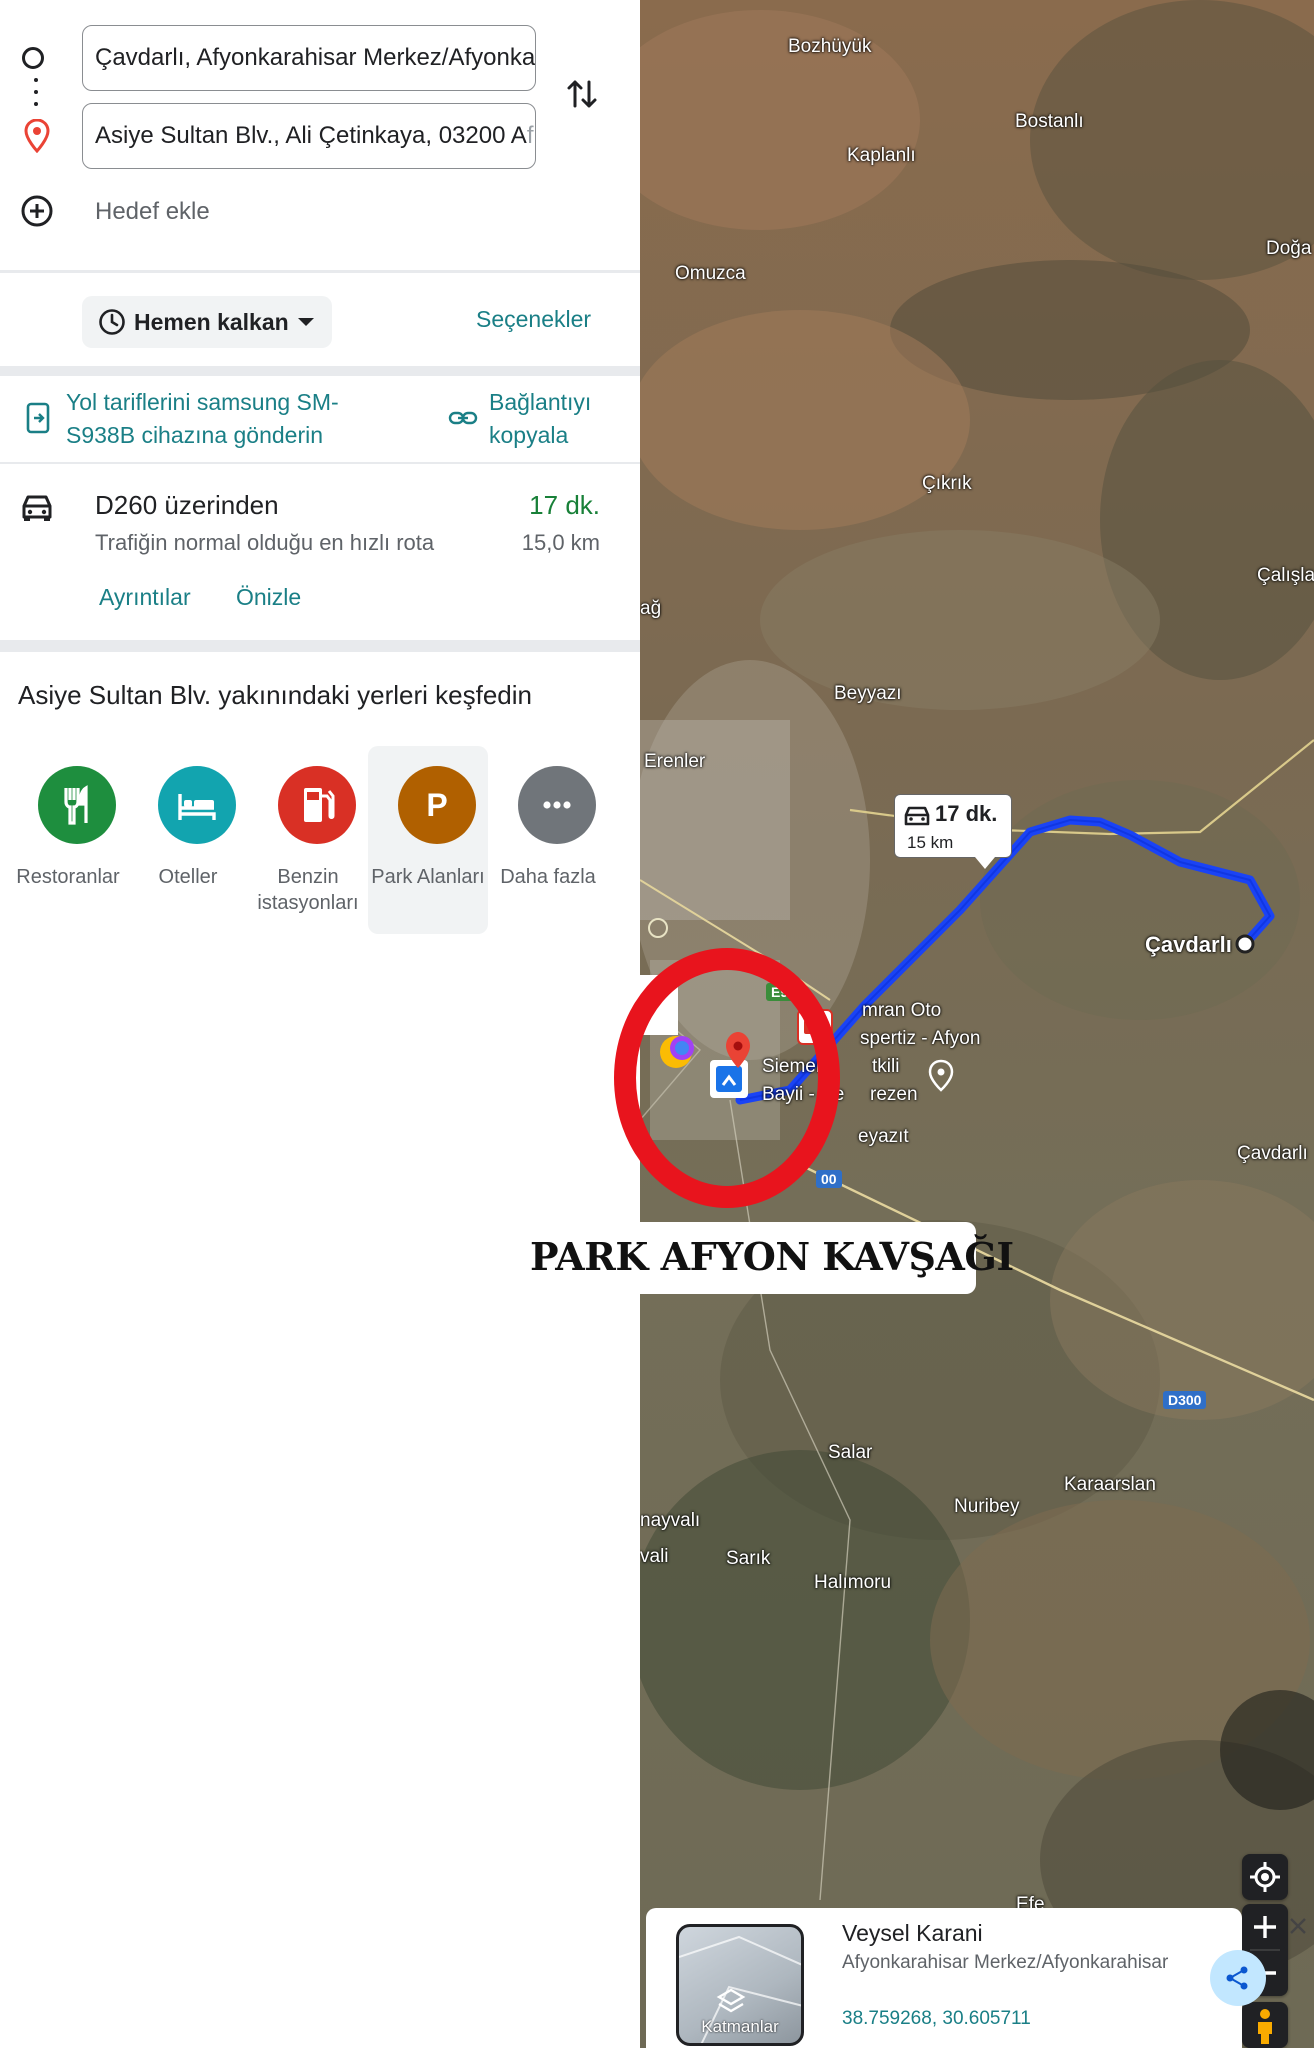  What do you see at coordinates (38, 418) in the screenshot?
I see `send-to-phone-icon` at bounding box center [38, 418].